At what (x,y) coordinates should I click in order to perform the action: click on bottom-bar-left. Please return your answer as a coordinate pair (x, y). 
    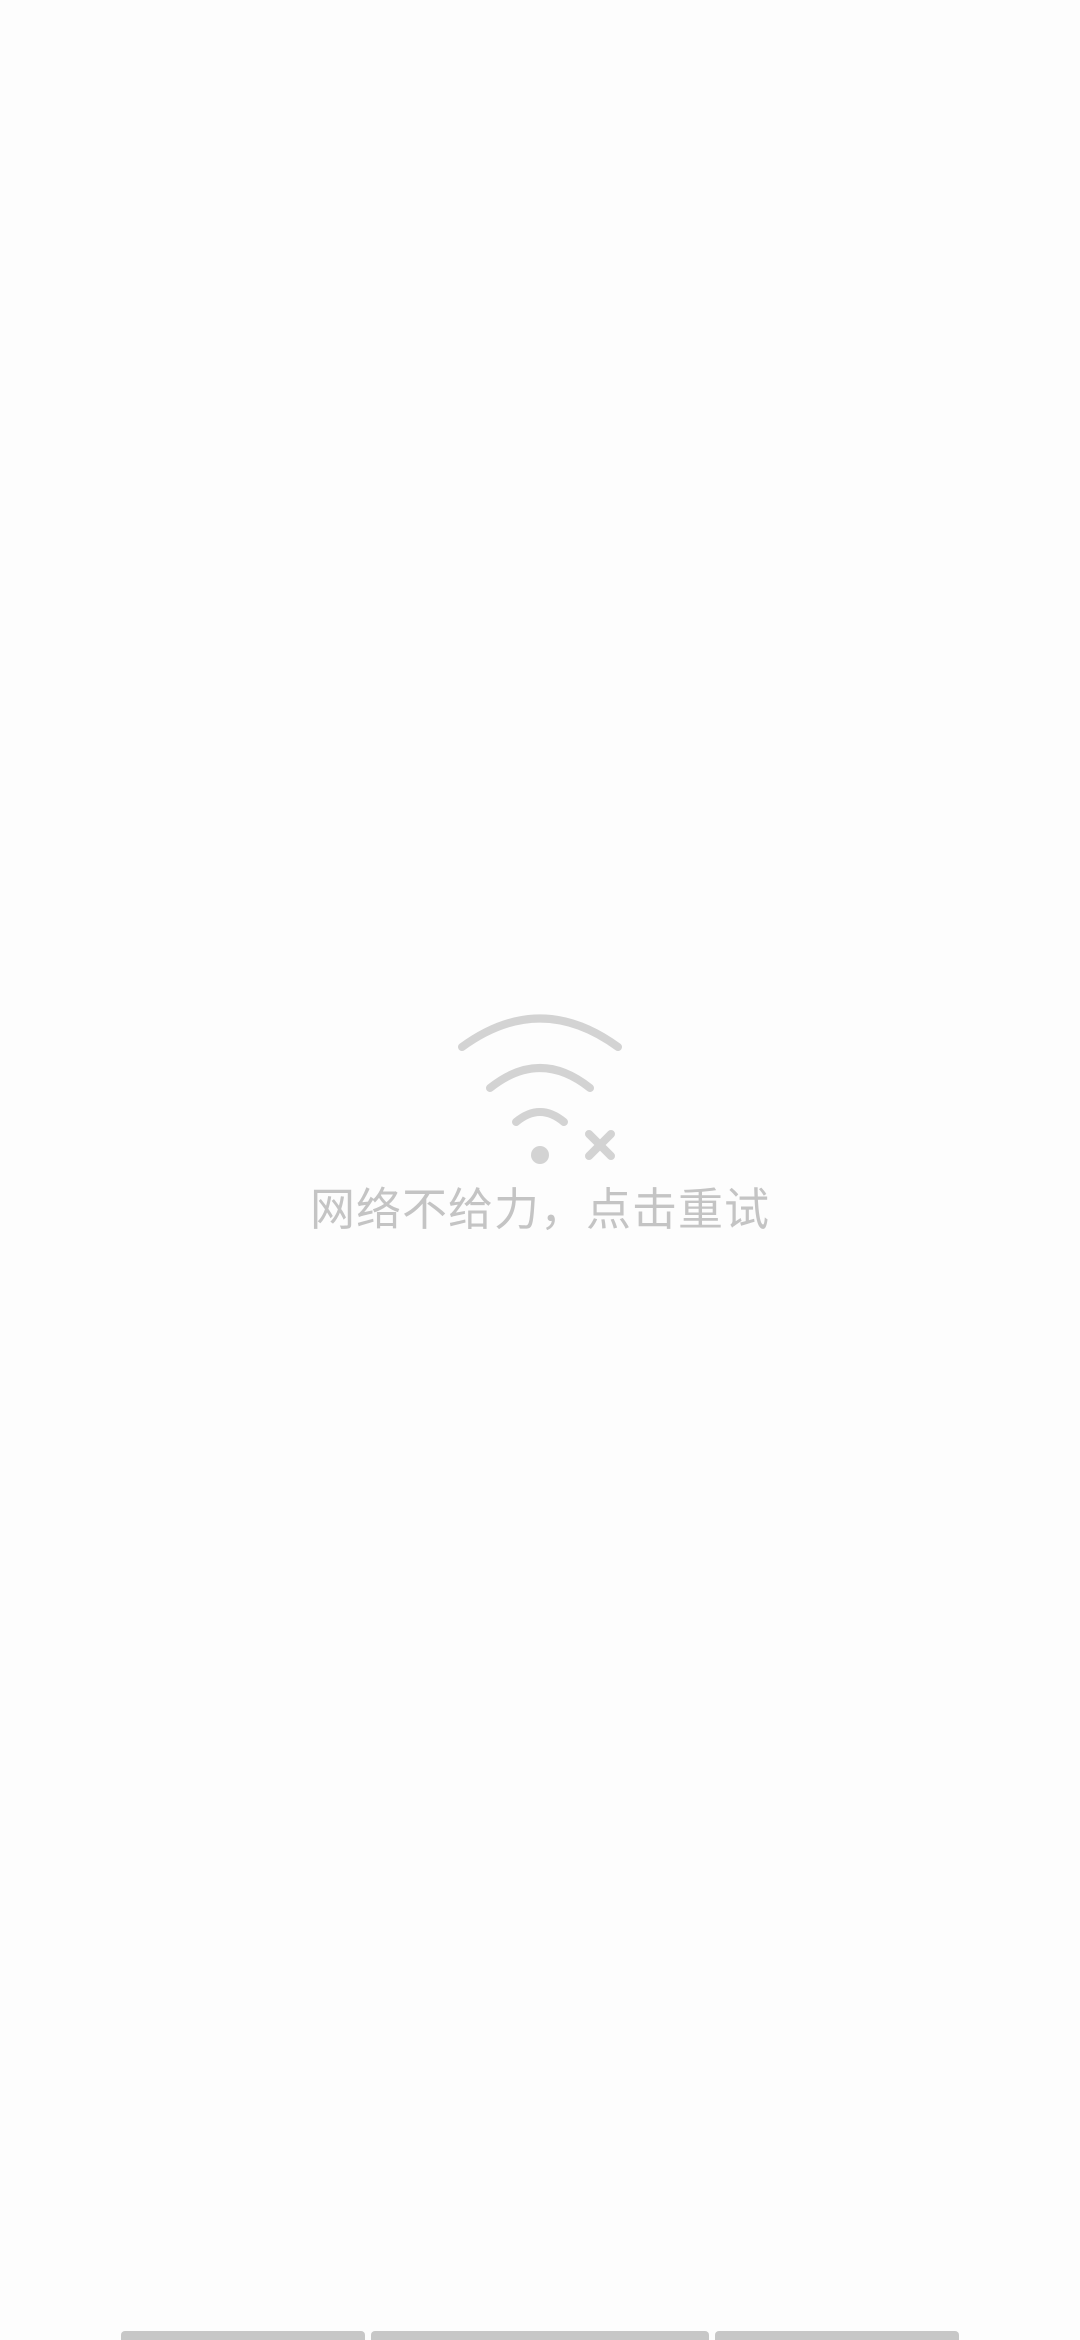
    Looking at the image, I should click on (243, 2335).